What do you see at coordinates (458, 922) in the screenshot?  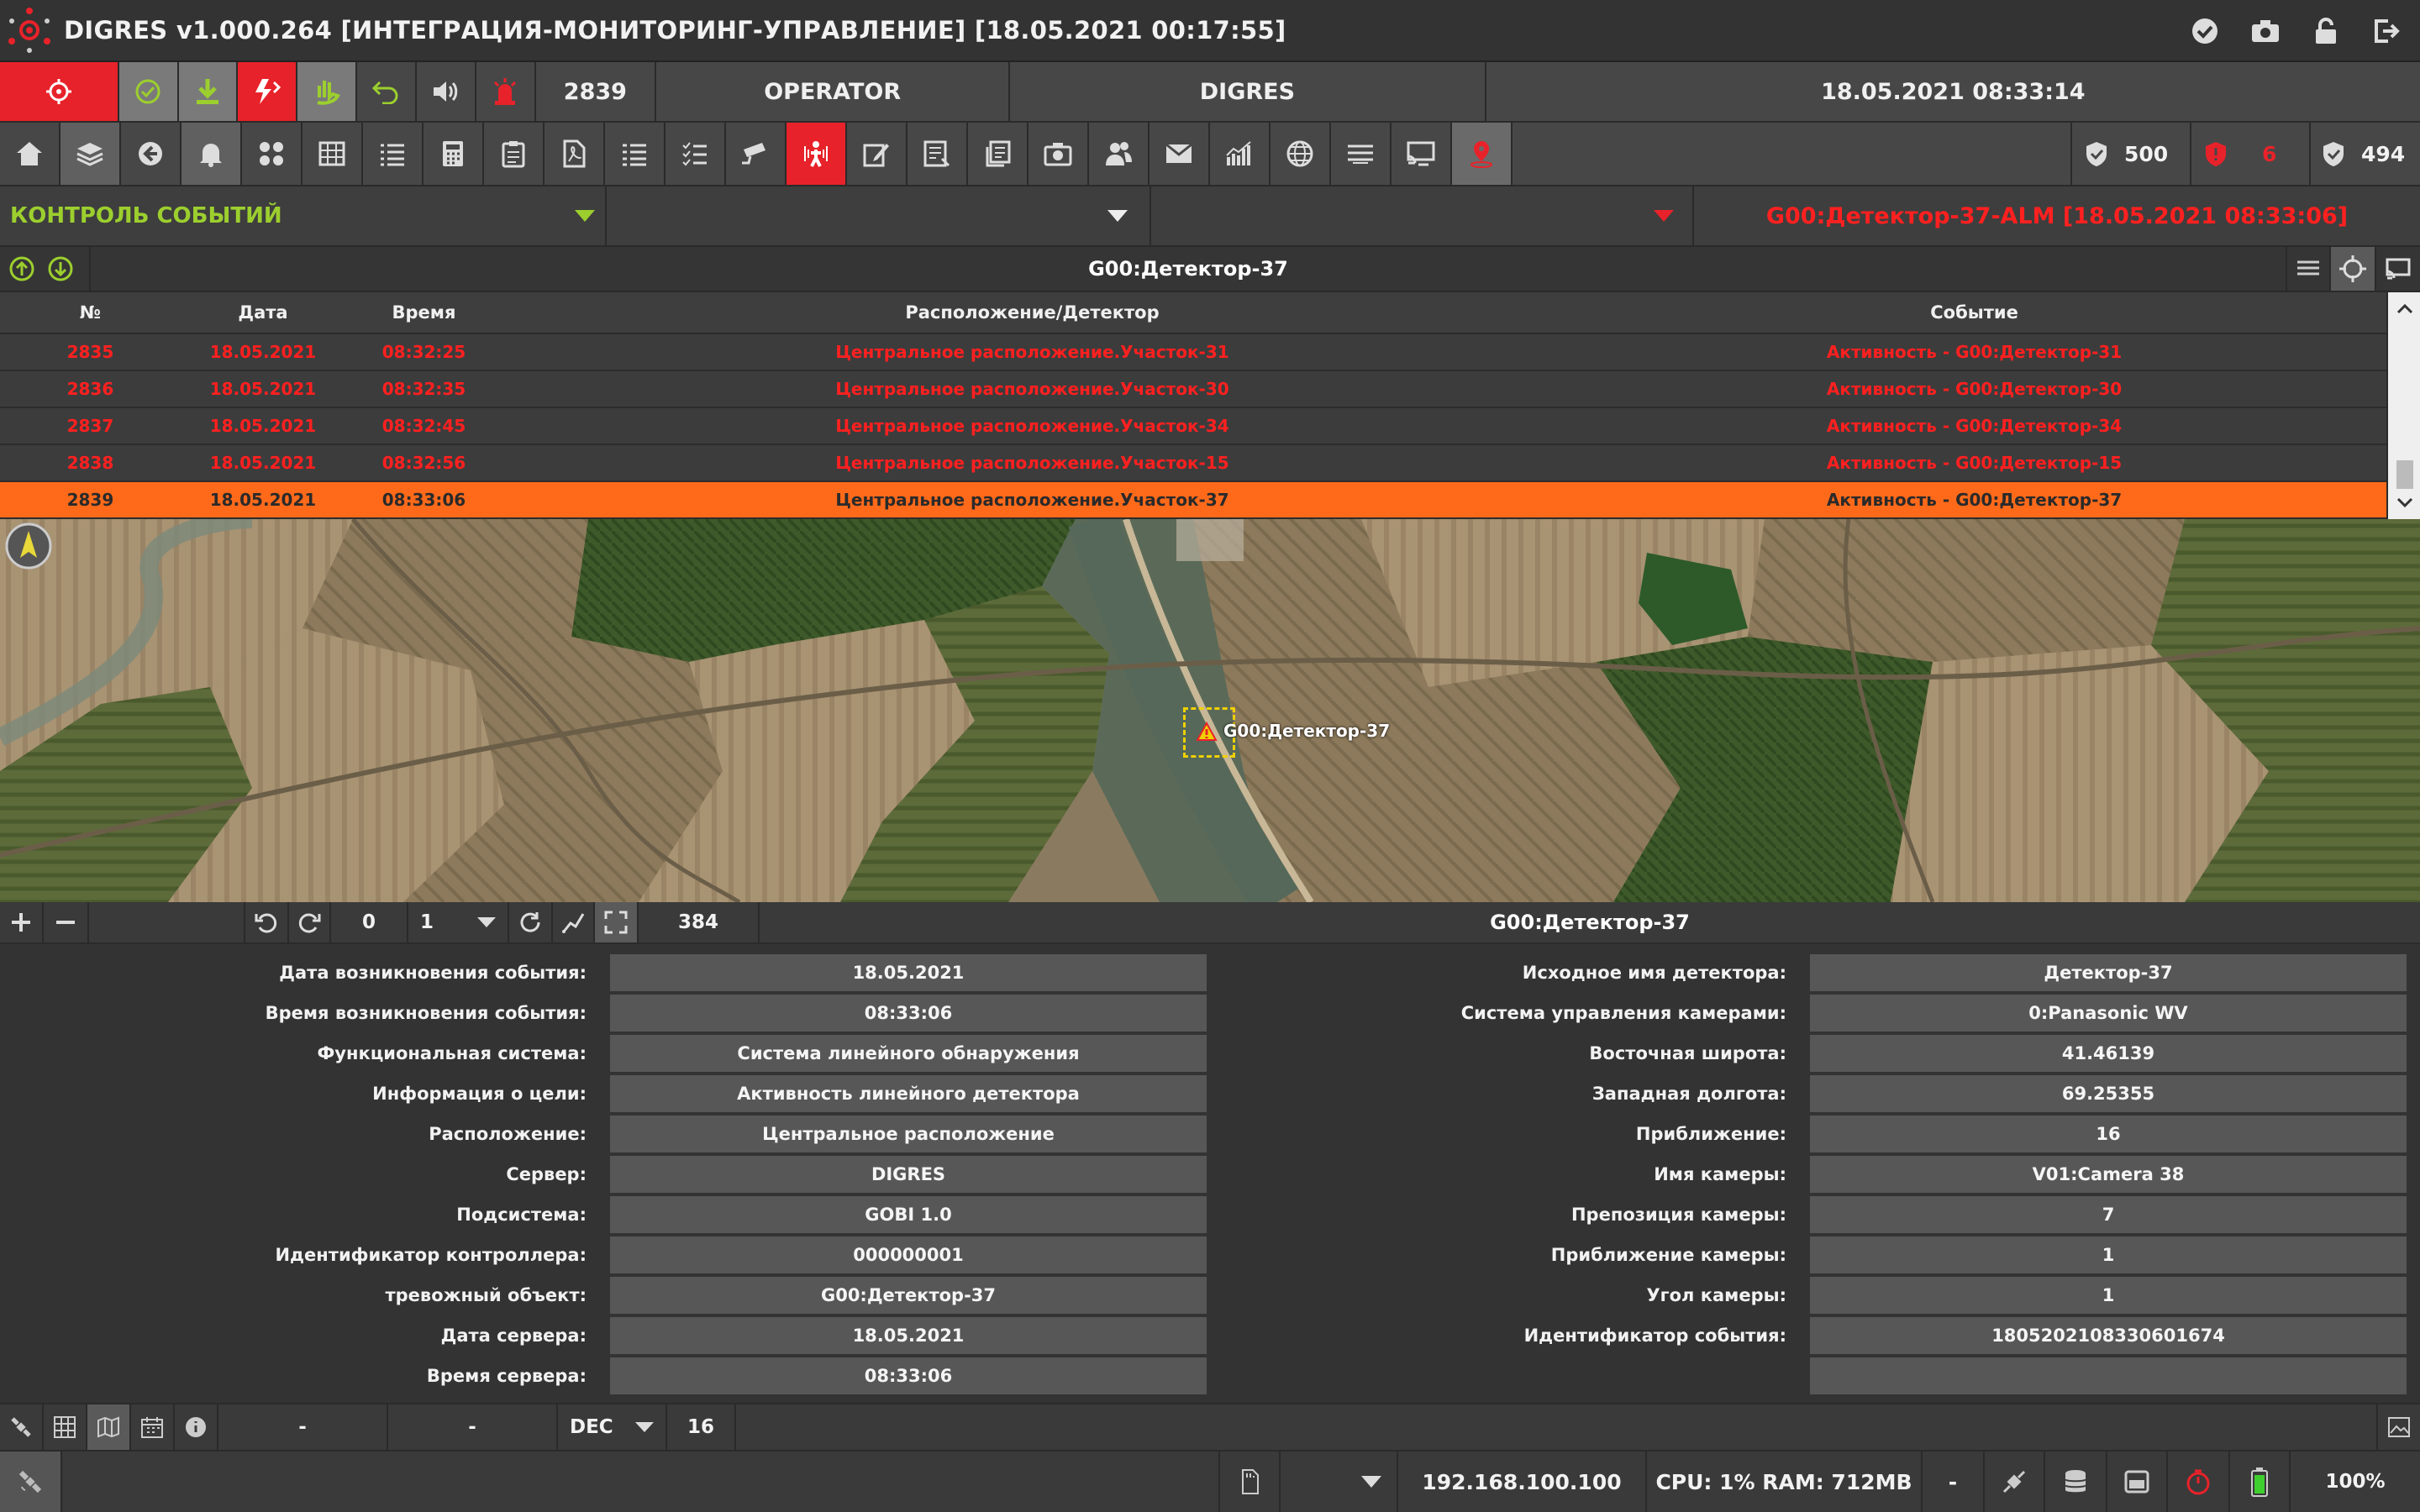 I see `zoom-select: 1` at bounding box center [458, 922].